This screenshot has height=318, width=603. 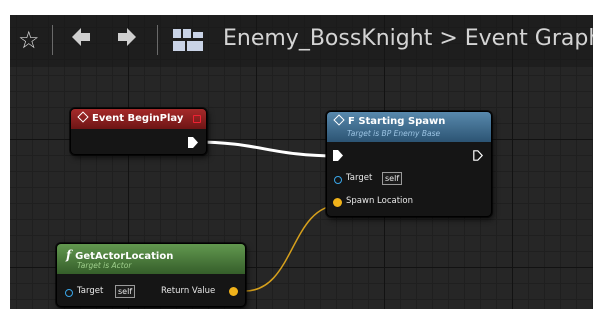 I want to click on breadcrumb-graph: Event Graph, so click(x=529, y=38).